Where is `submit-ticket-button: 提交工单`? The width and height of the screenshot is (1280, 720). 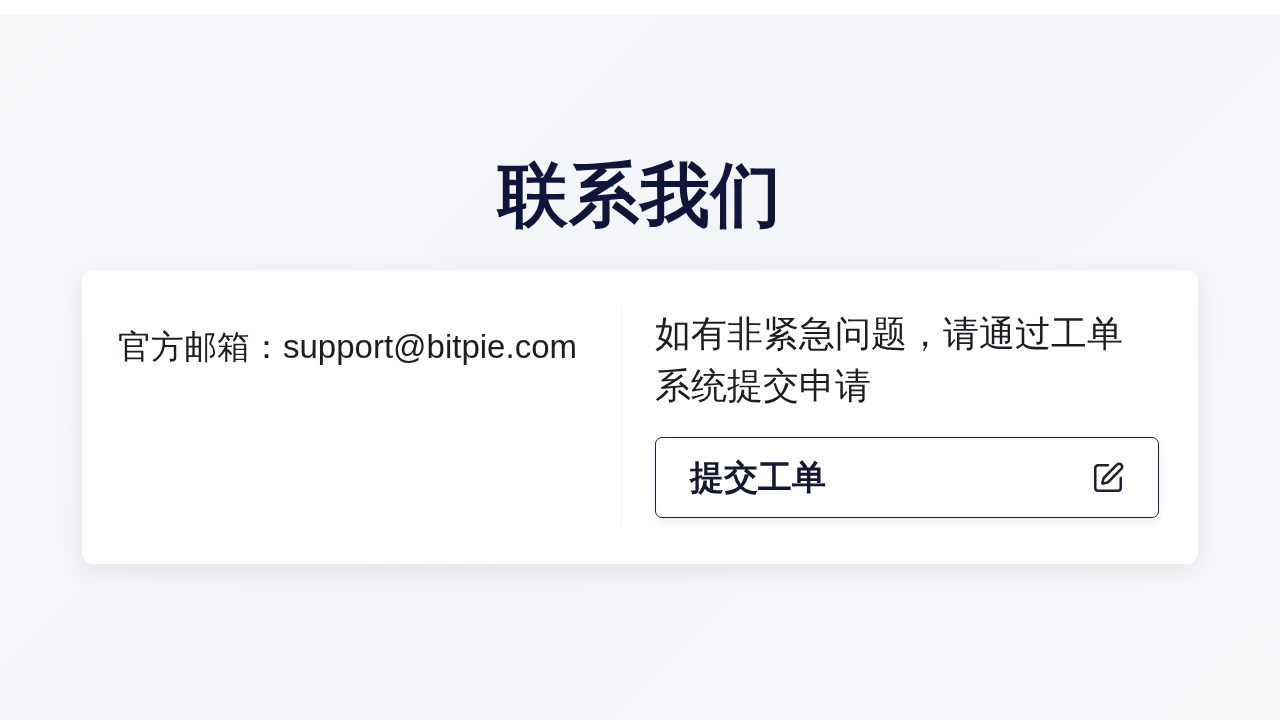 submit-ticket-button: 提交工单 is located at coordinates (907, 477).